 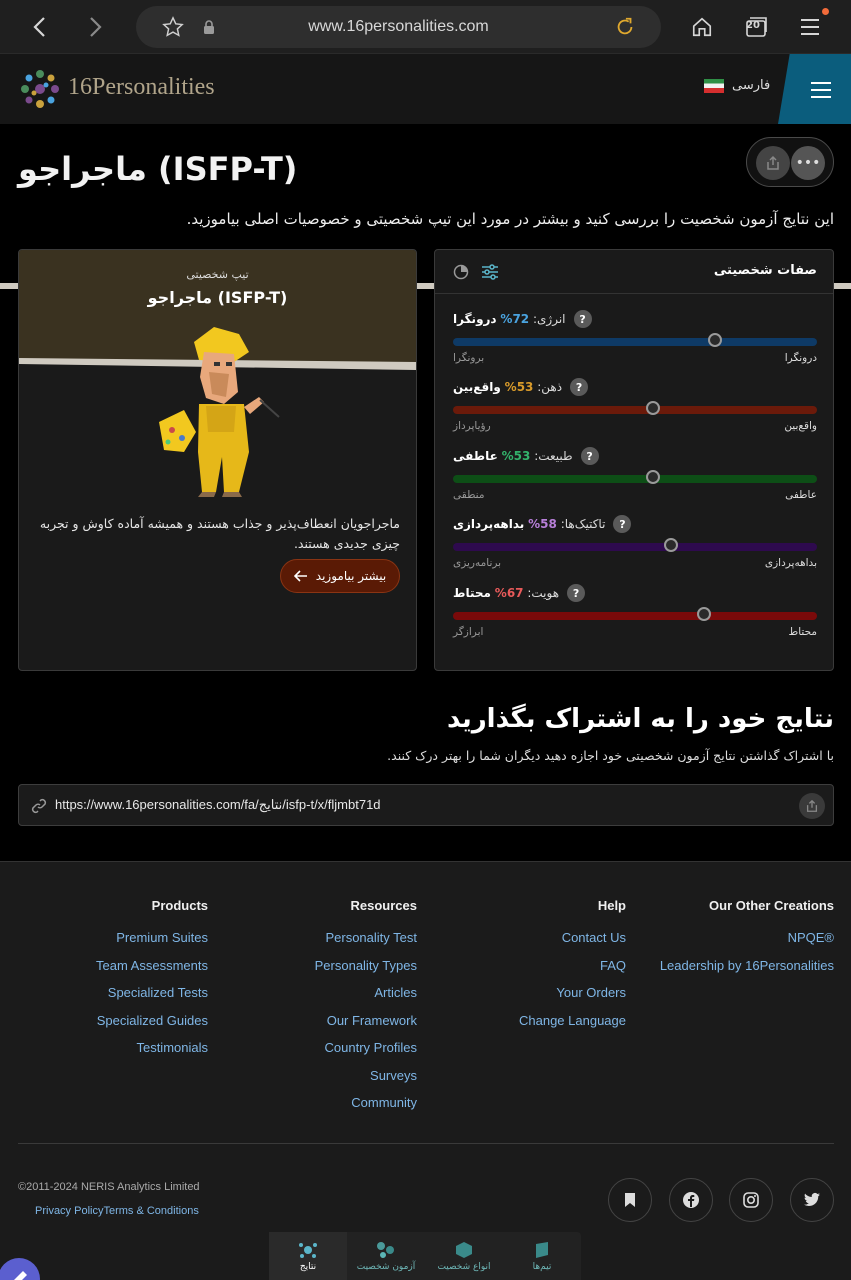 What do you see at coordinates (635, 340) in the screenshot?
I see `trait-row: انرژی: 72% درونگرا? برونگرا درونگرا` at bounding box center [635, 340].